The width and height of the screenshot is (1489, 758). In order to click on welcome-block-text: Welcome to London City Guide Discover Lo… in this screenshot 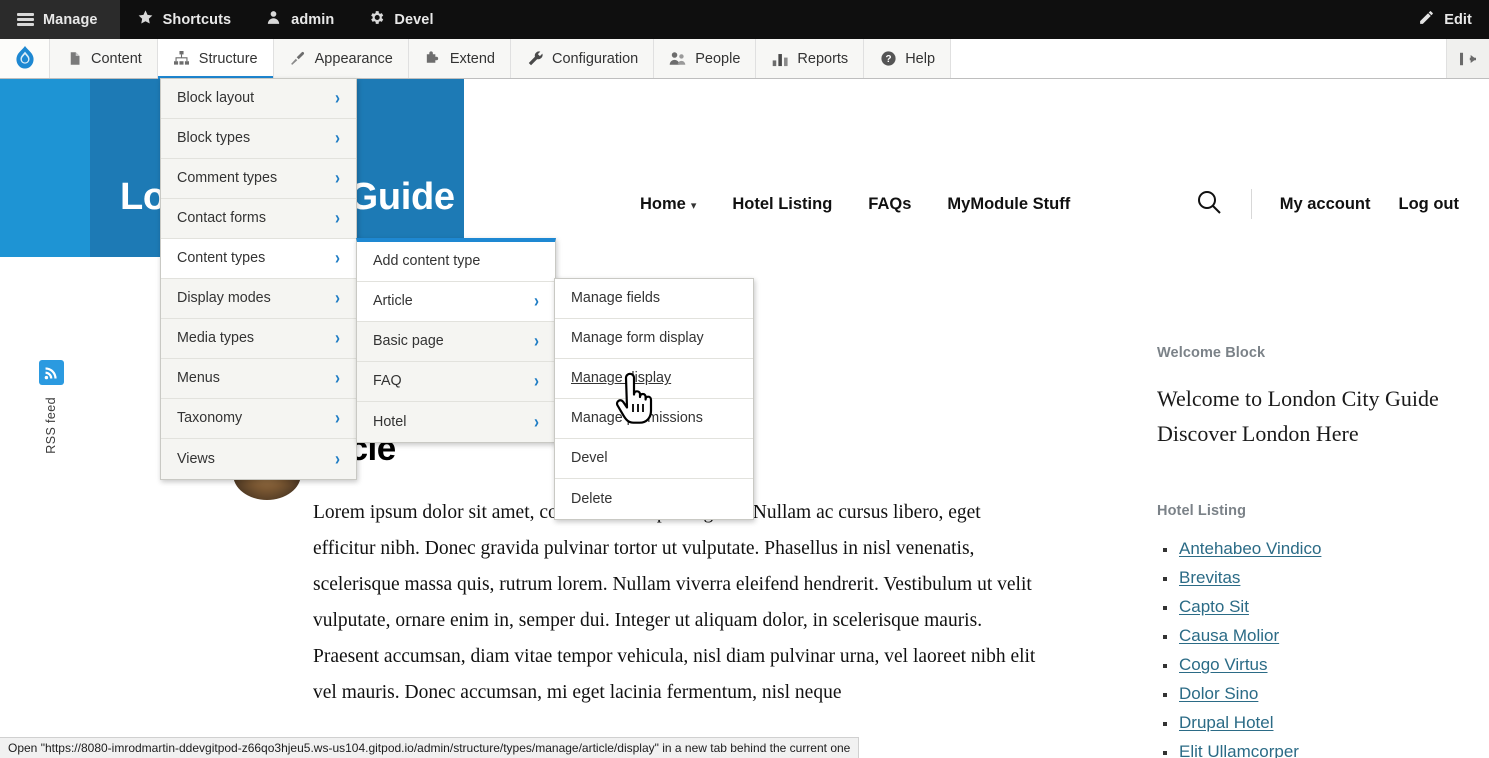, I will do `click(1298, 416)`.